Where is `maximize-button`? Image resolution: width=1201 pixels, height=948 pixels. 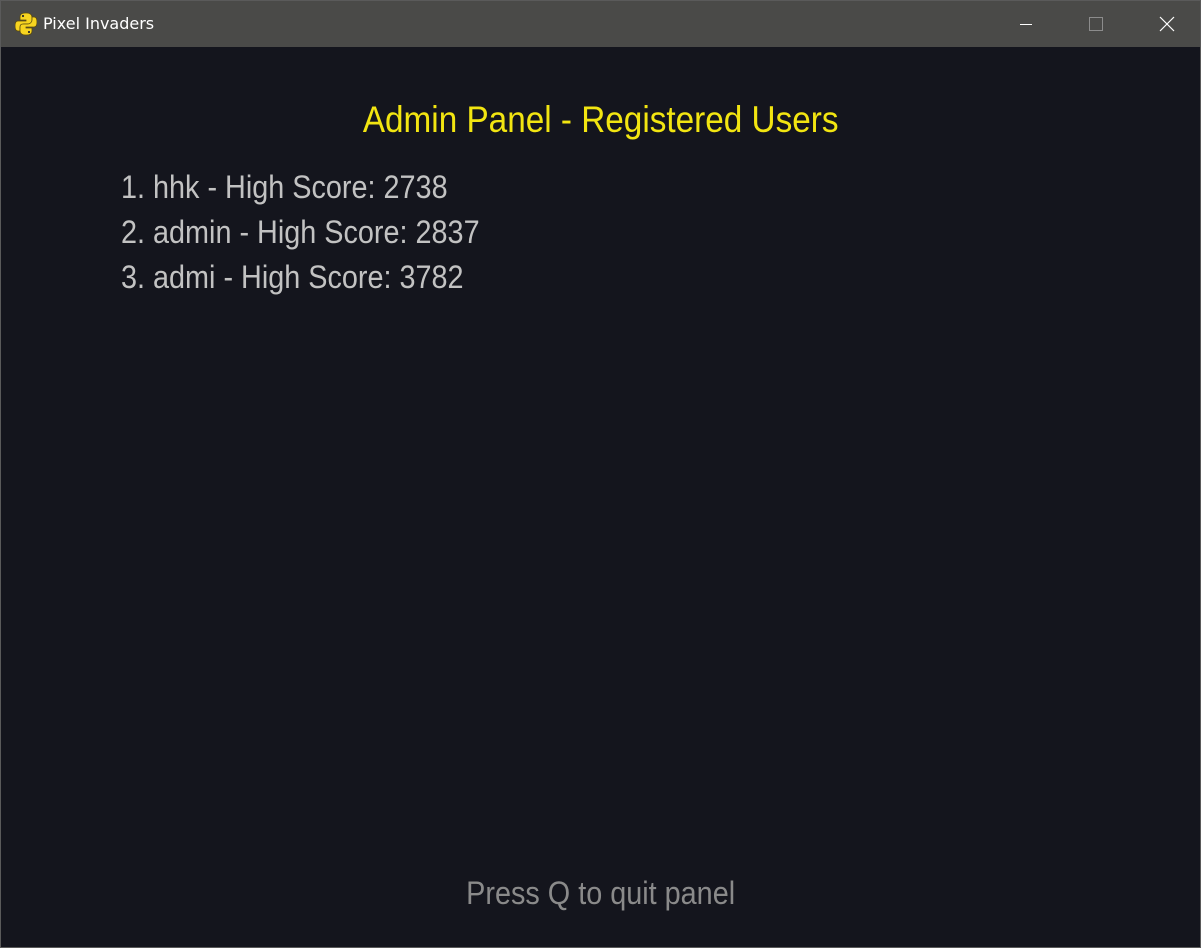 maximize-button is located at coordinates (1096, 24).